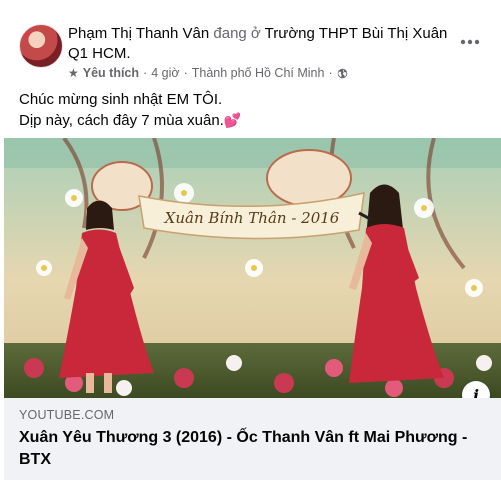 Image resolution: width=501 pixels, height=480 pixels. I want to click on author-avatar: ♥, so click(41, 46).